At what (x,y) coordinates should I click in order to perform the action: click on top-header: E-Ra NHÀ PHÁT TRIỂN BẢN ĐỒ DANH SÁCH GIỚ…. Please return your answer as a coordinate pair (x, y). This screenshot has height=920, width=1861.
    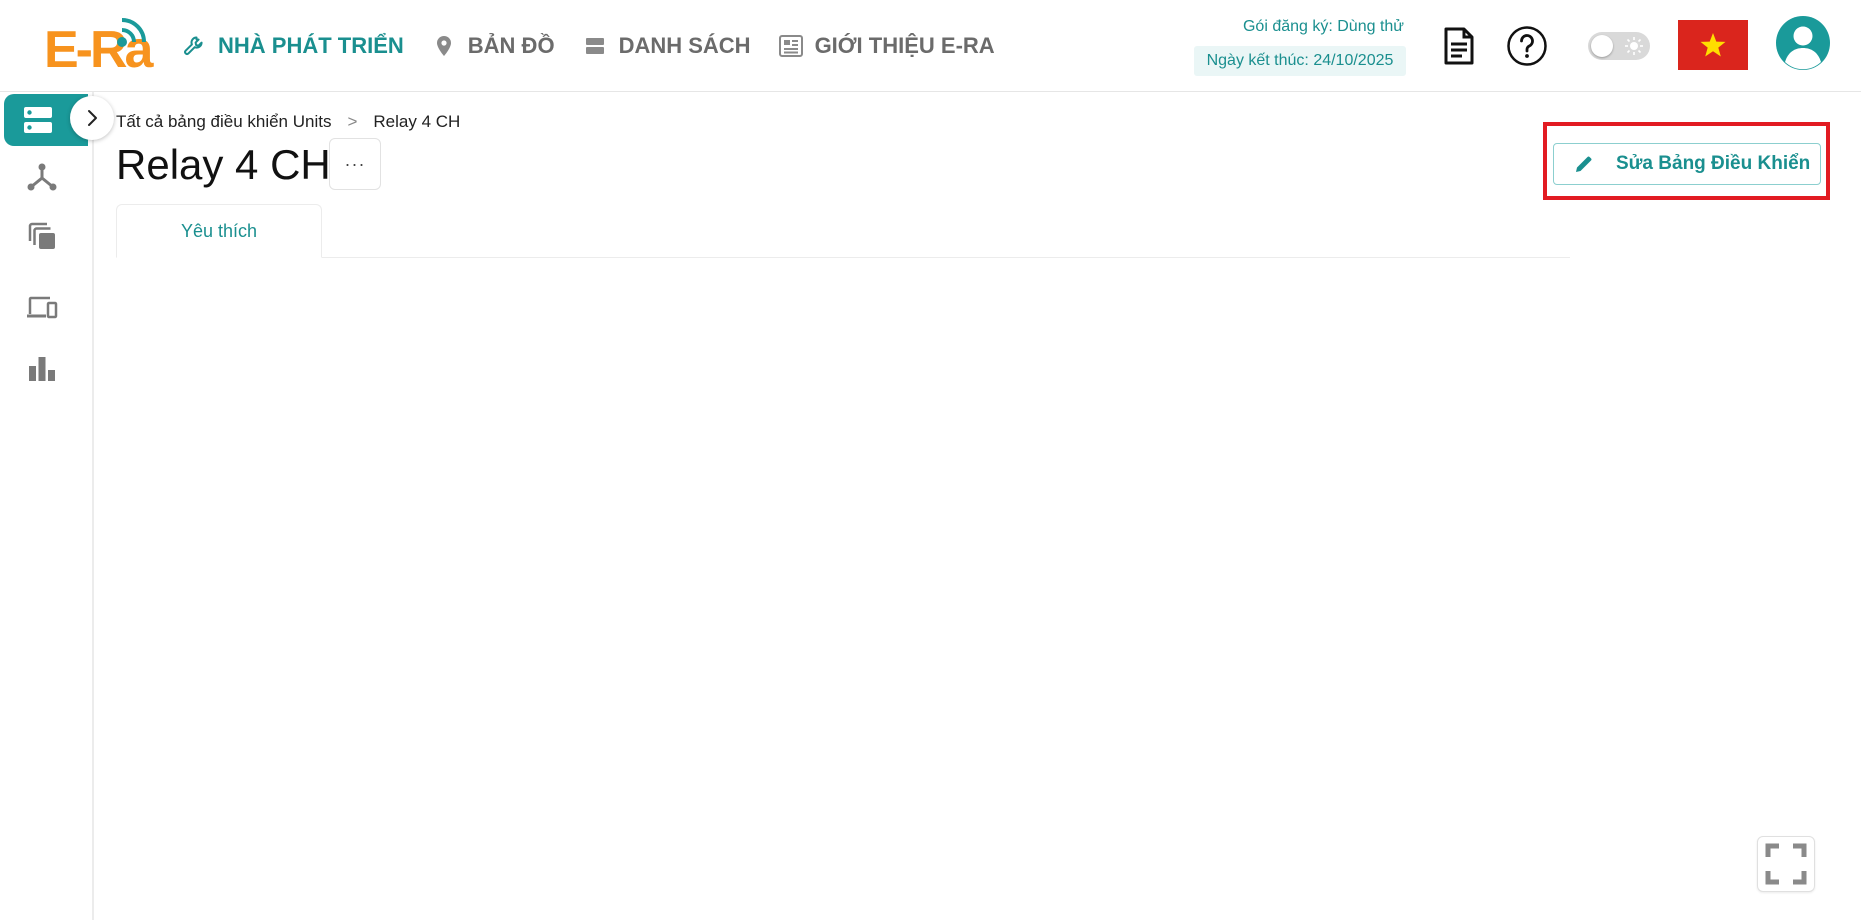
    Looking at the image, I should click on (930, 46).